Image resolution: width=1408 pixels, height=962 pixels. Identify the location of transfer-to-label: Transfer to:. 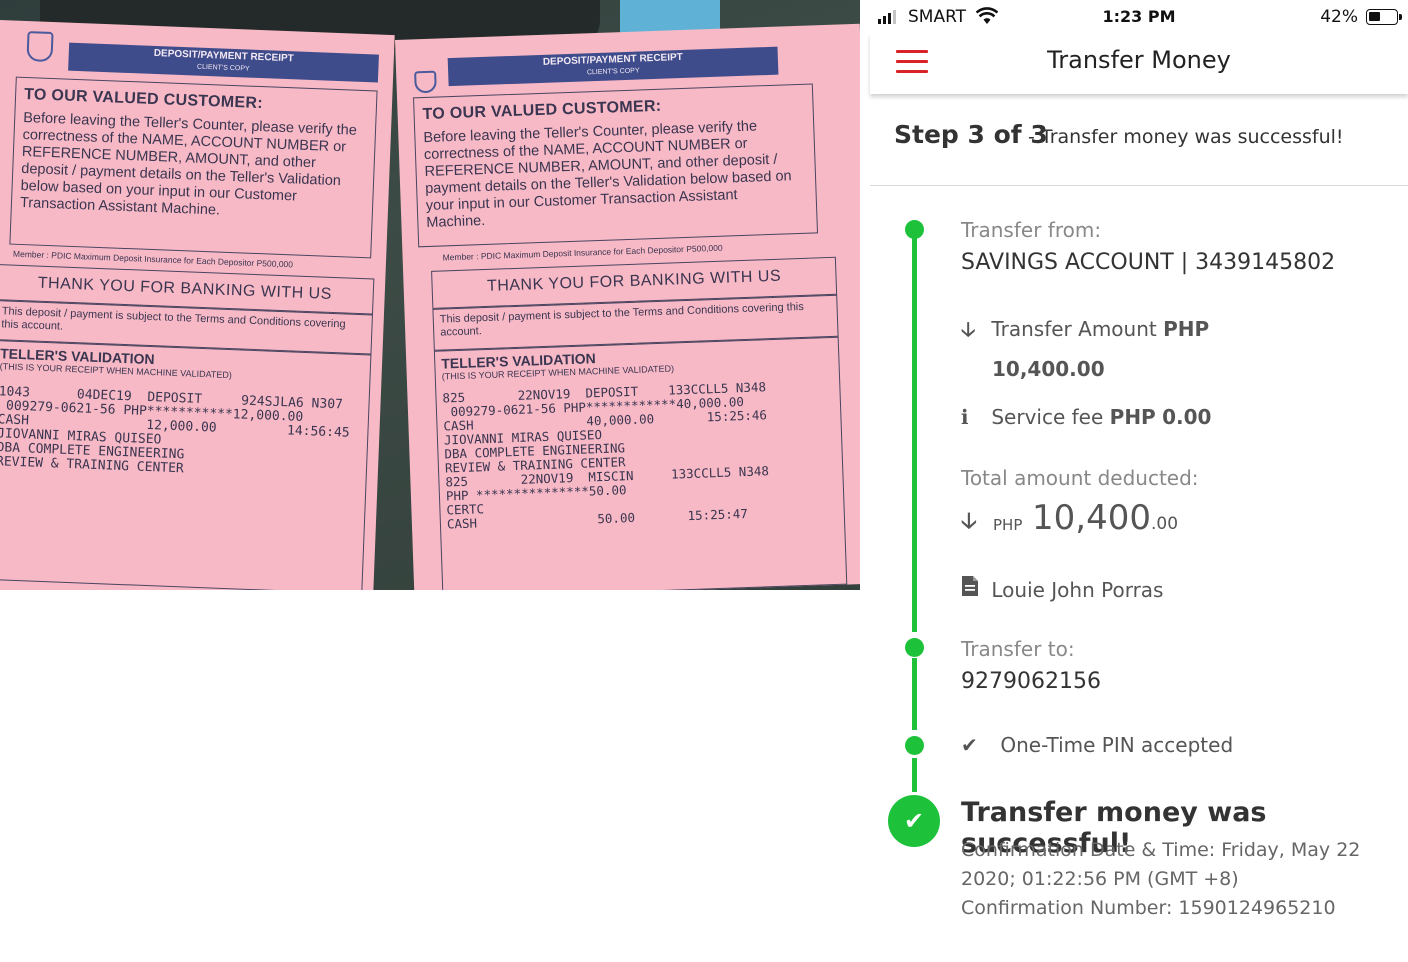
(1018, 649).